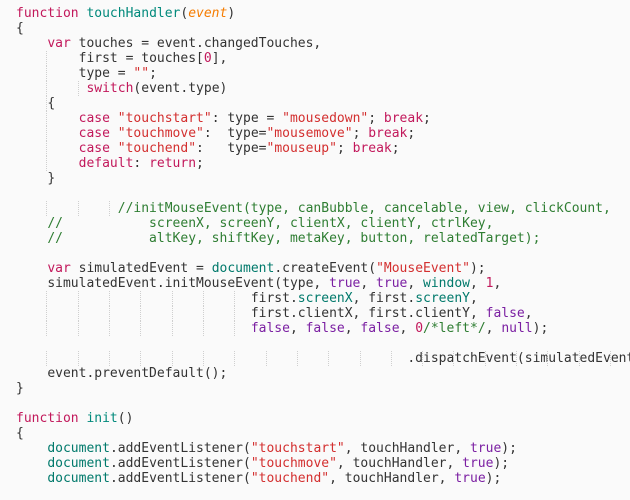 The width and height of the screenshot is (630, 500). What do you see at coordinates (106, 73) in the screenshot?
I see `code-token-plain: type =` at bounding box center [106, 73].